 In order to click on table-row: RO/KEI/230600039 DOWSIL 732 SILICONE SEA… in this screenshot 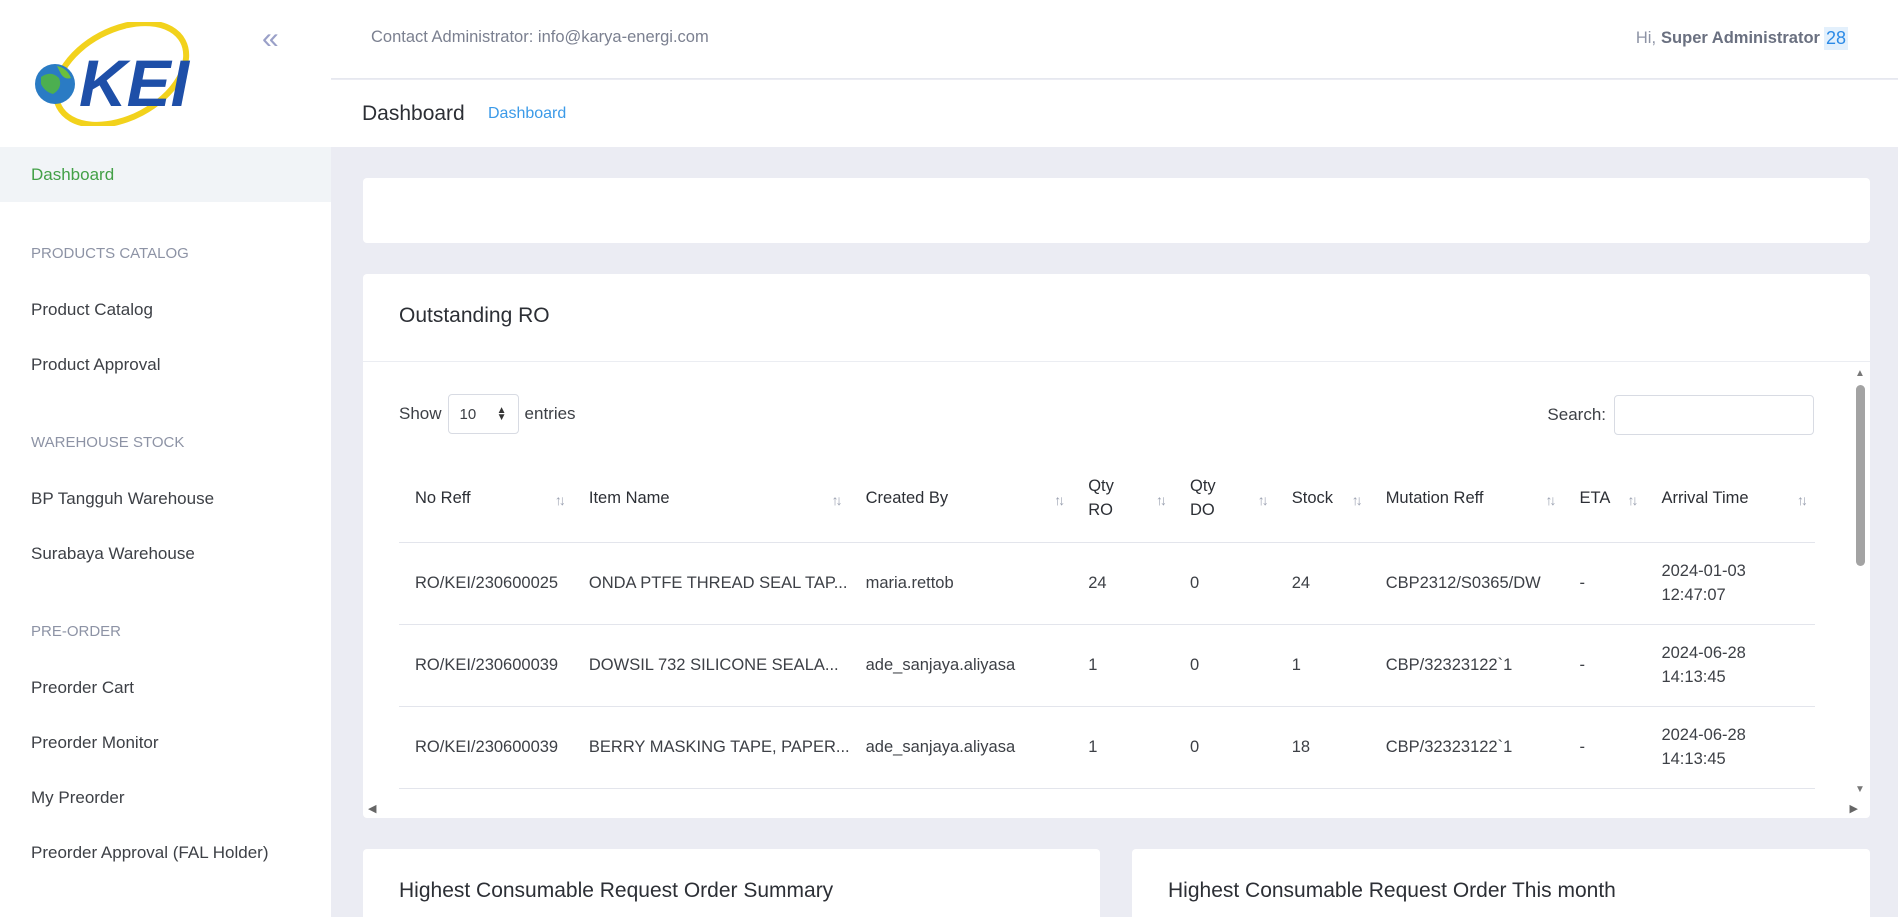, I will do `click(1107, 665)`.